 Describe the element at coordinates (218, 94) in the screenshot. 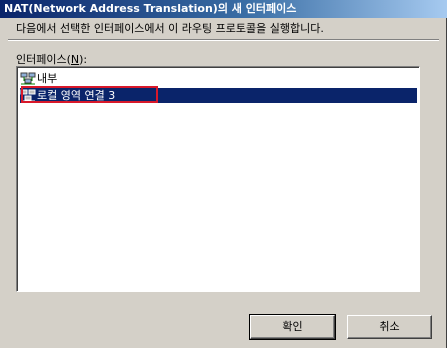

I see `list-item-local-area-connection-3: 로컬 영역 연결 3` at that location.